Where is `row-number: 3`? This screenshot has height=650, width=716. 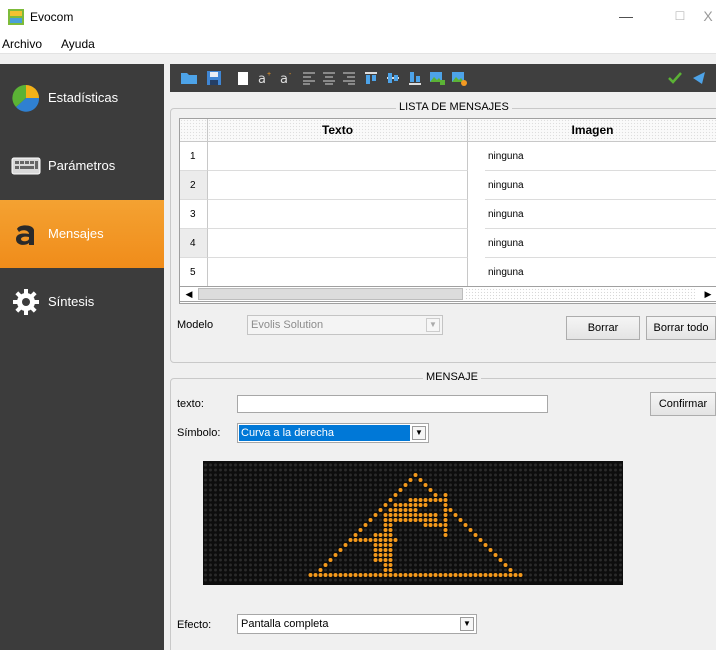 row-number: 3 is located at coordinates (194, 214).